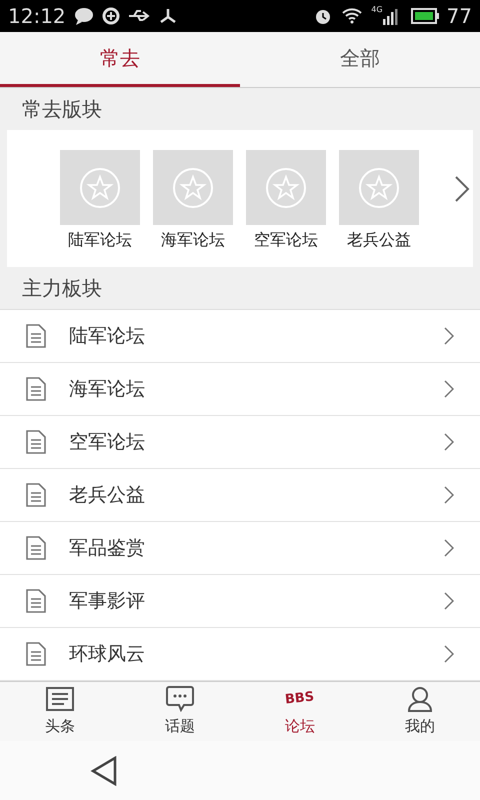 This screenshot has width=480, height=800. I want to click on forum-name: 环球风云, so click(107, 654).